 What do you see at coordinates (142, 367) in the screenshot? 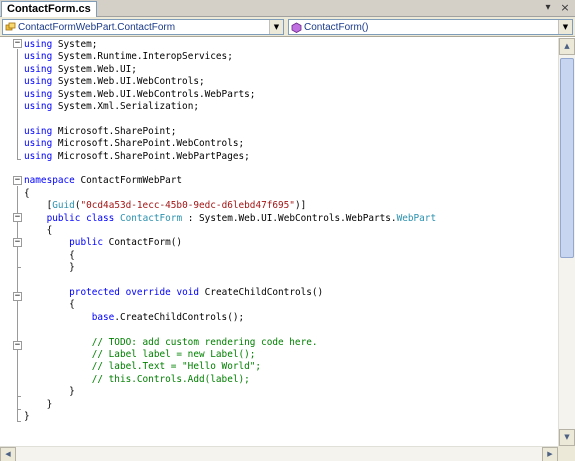
I see `code-line: // label.Text = "Hello World";` at bounding box center [142, 367].